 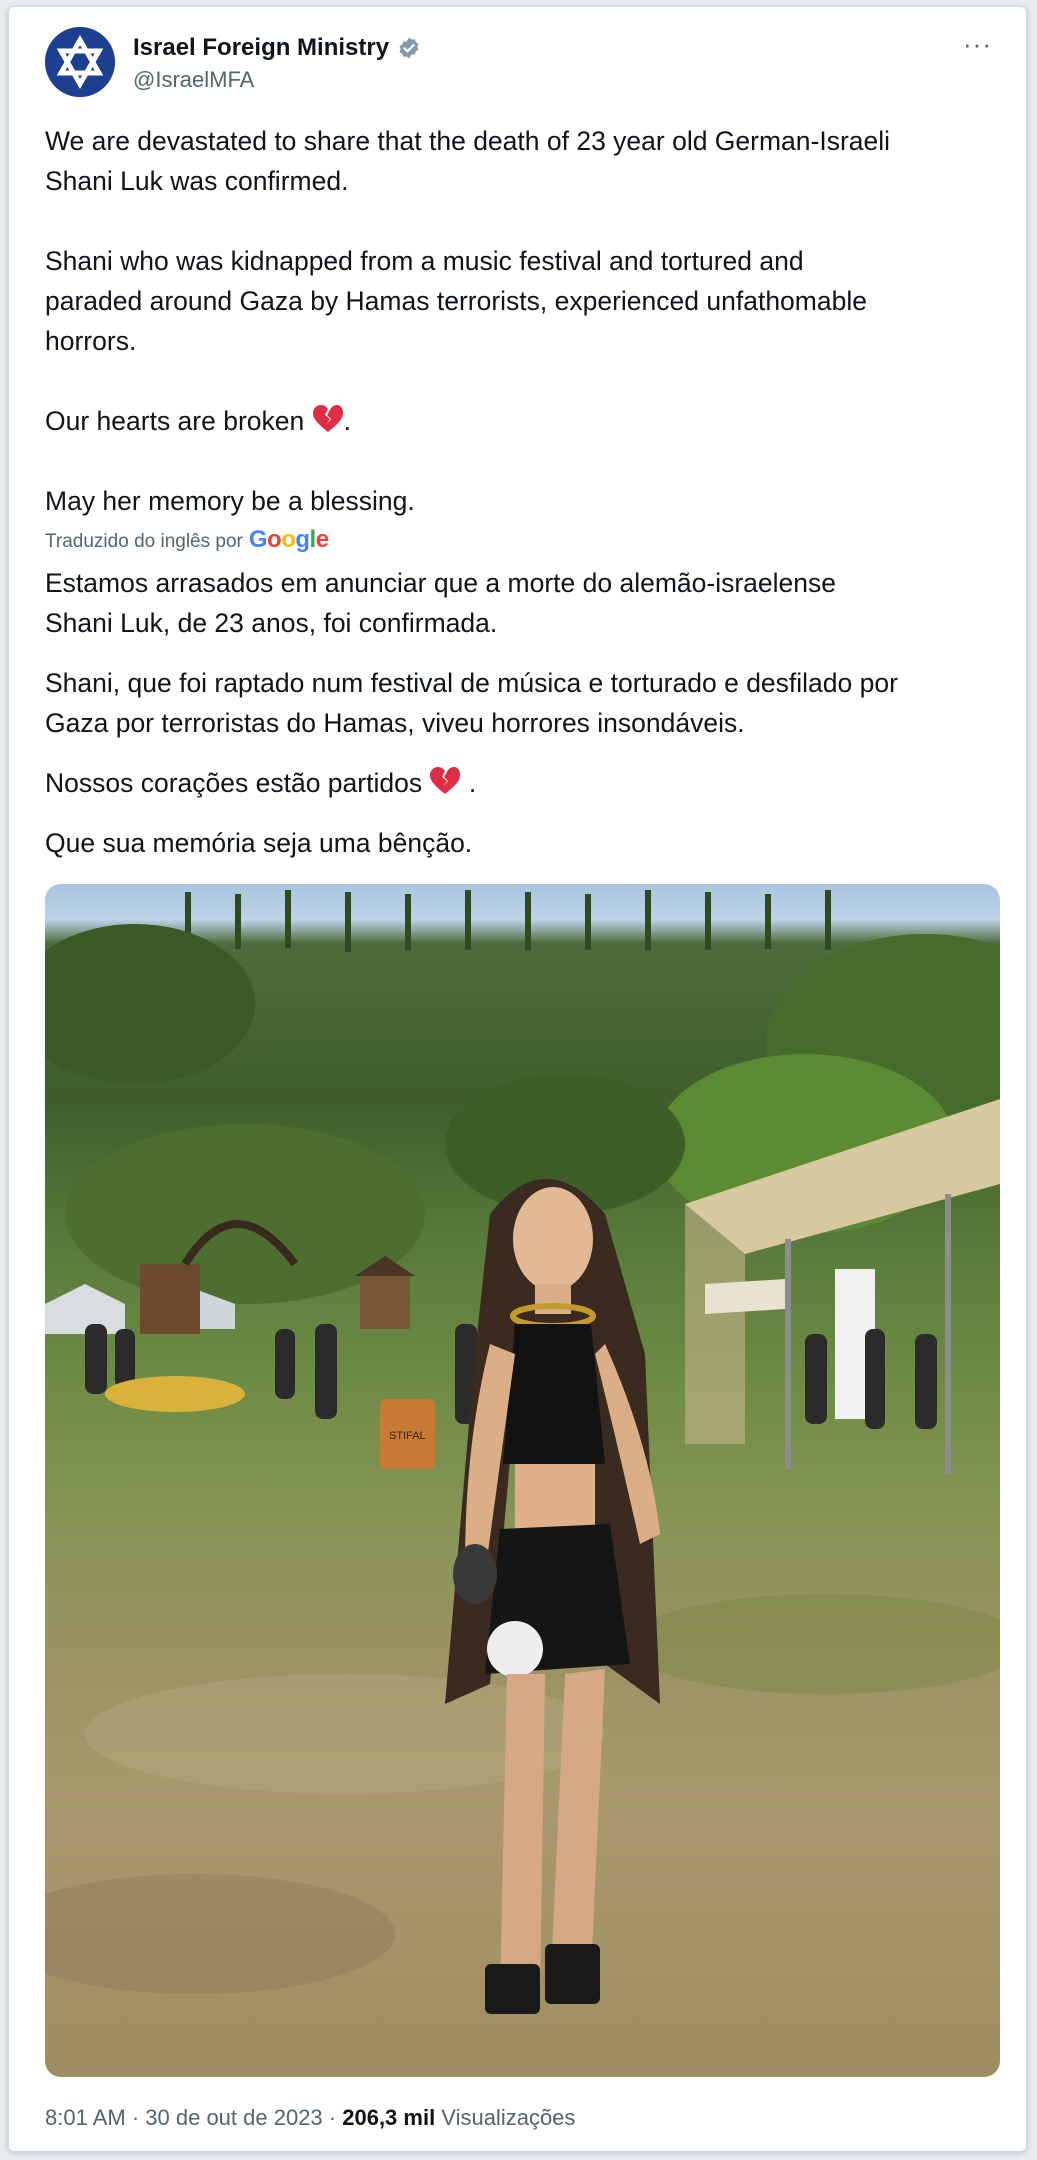 What do you see at coordinates (144, 541) in the screenshot?
I see `translation-label: Traduzido do inglês por` at bounding box center [144, 541].